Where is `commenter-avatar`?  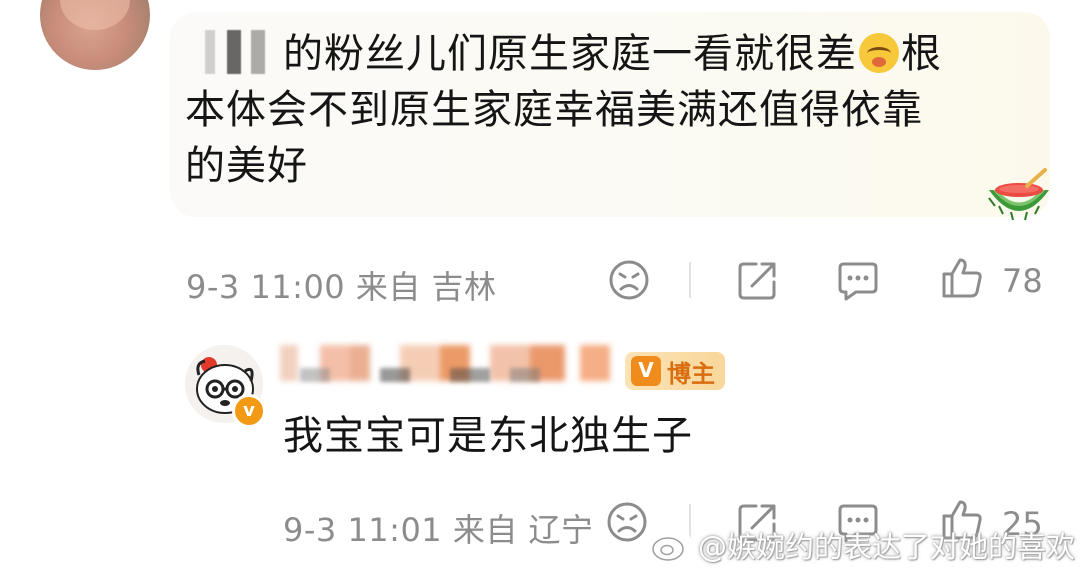 commenter-avatar is located at coordinates (95, 35).